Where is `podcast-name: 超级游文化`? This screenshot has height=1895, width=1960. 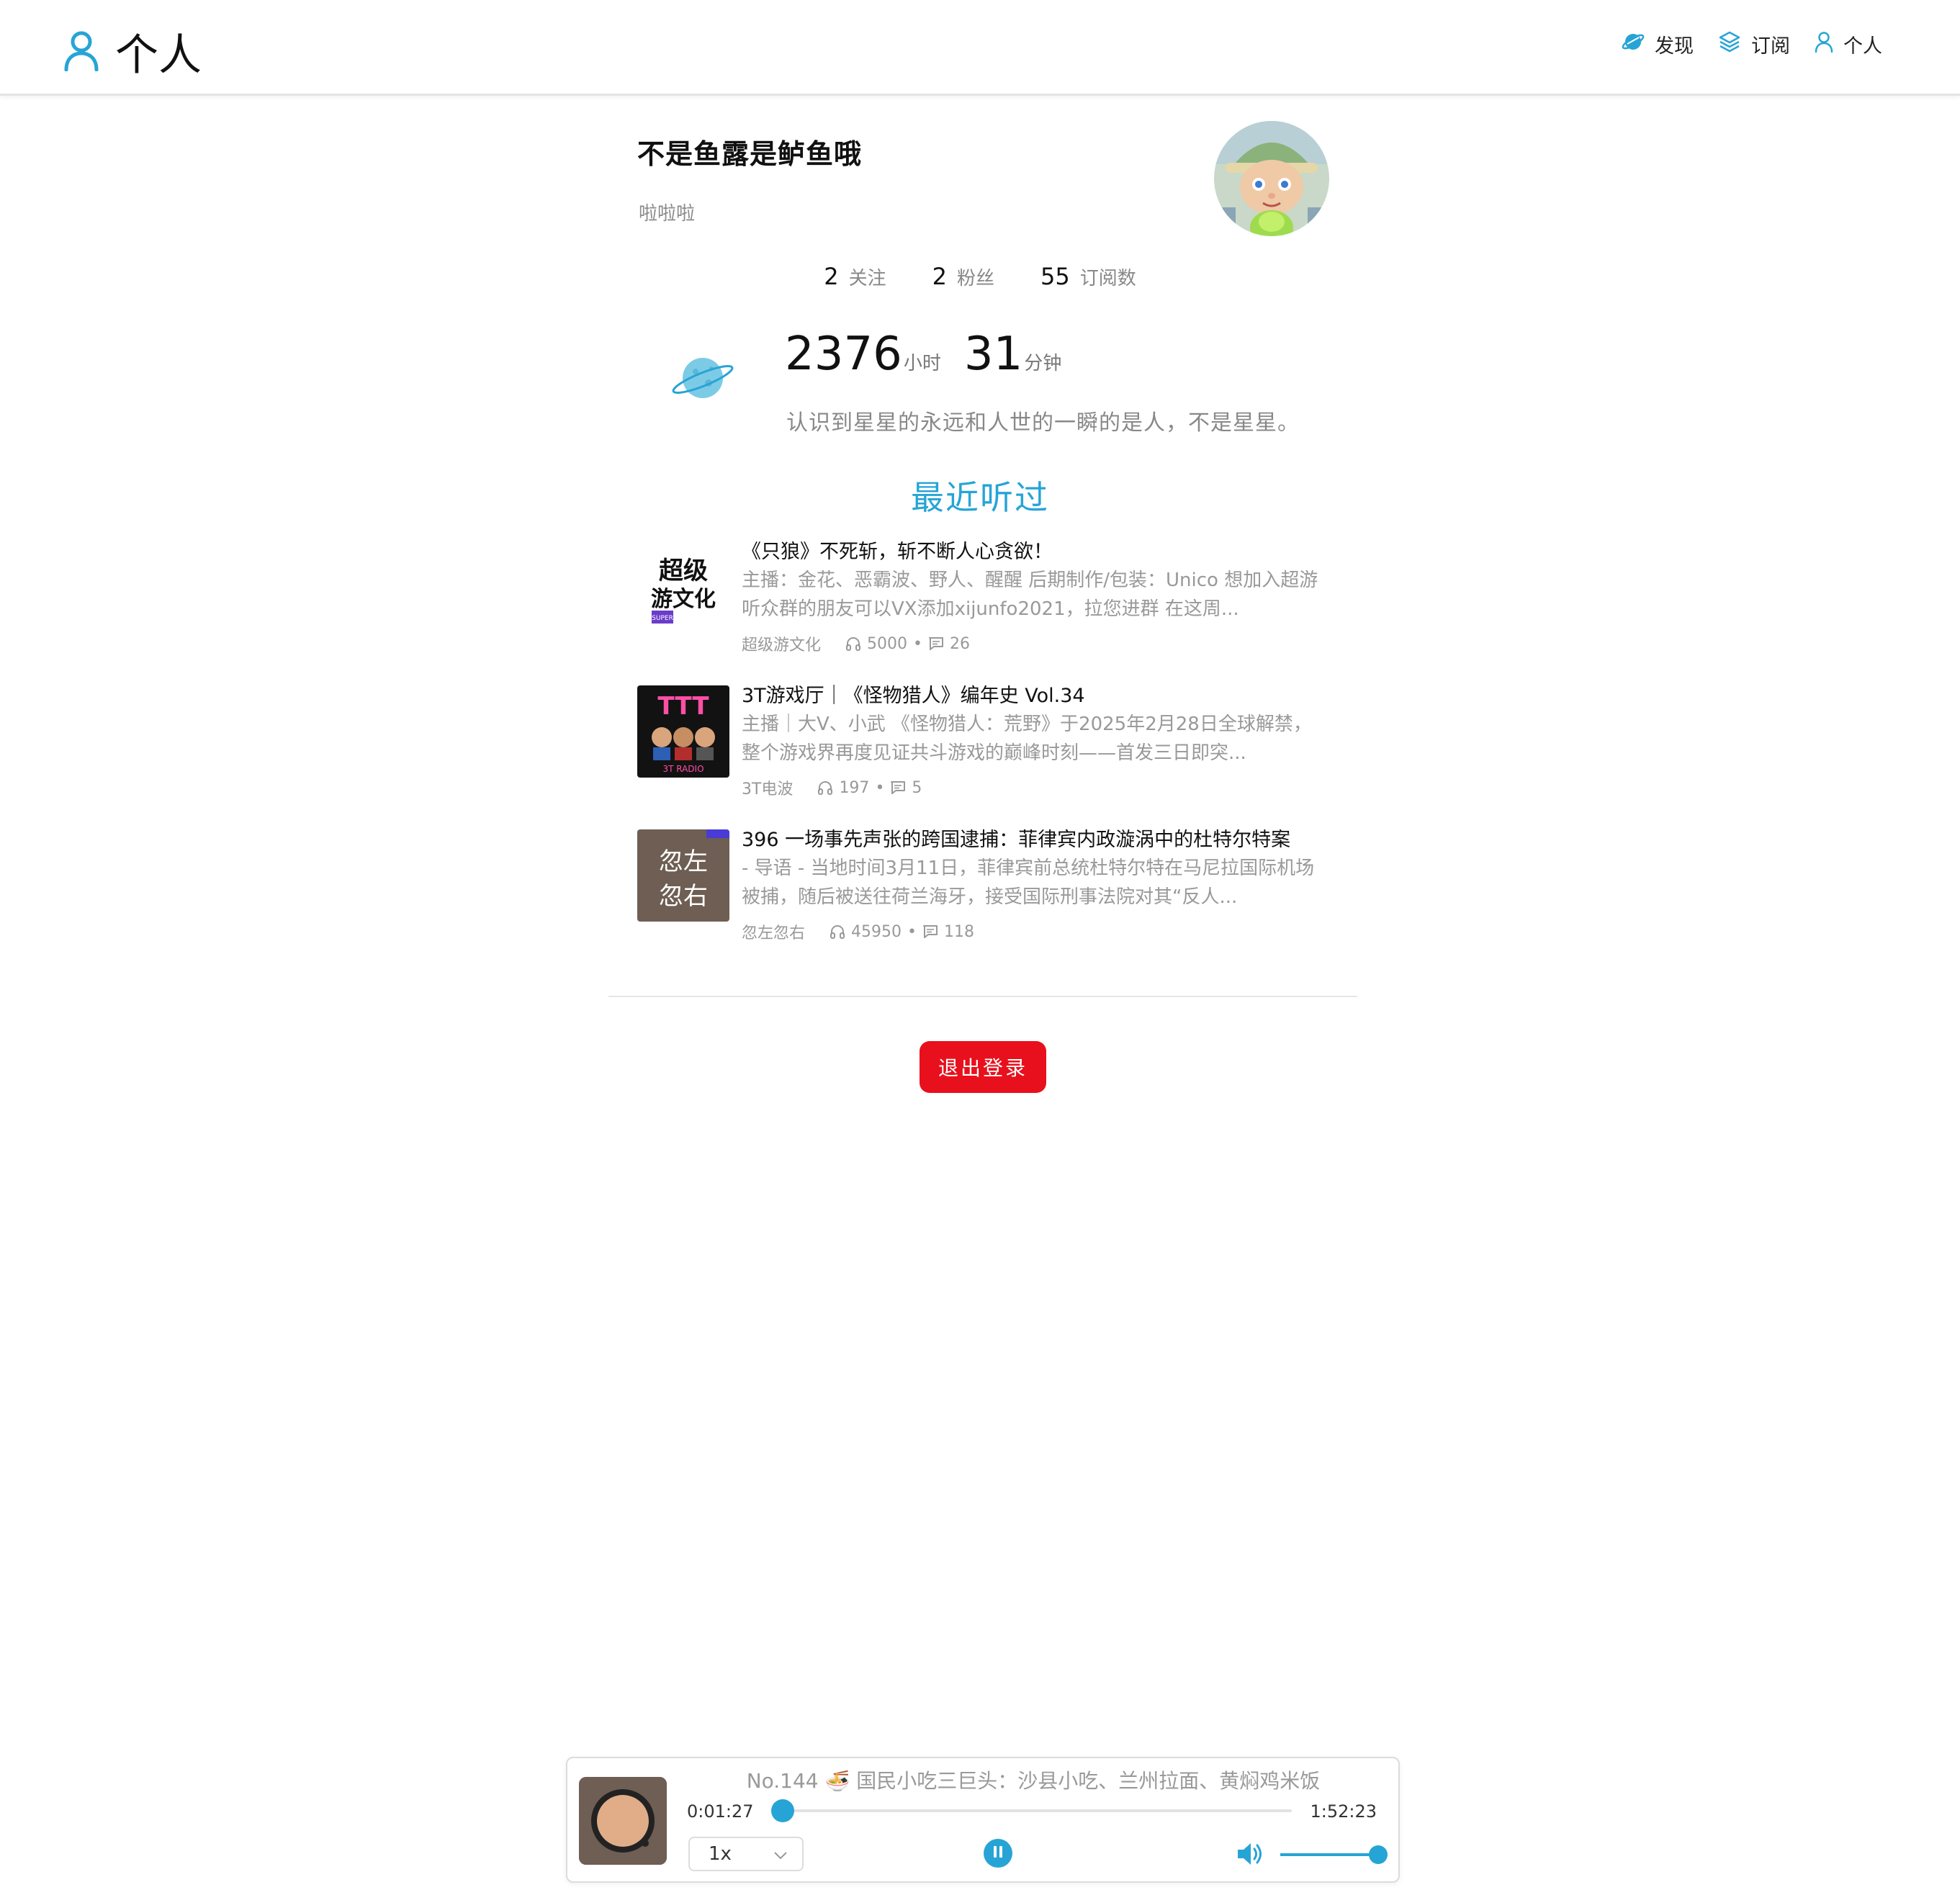
podcast-name: 超级游文化 is located at coordinates (781, 643).